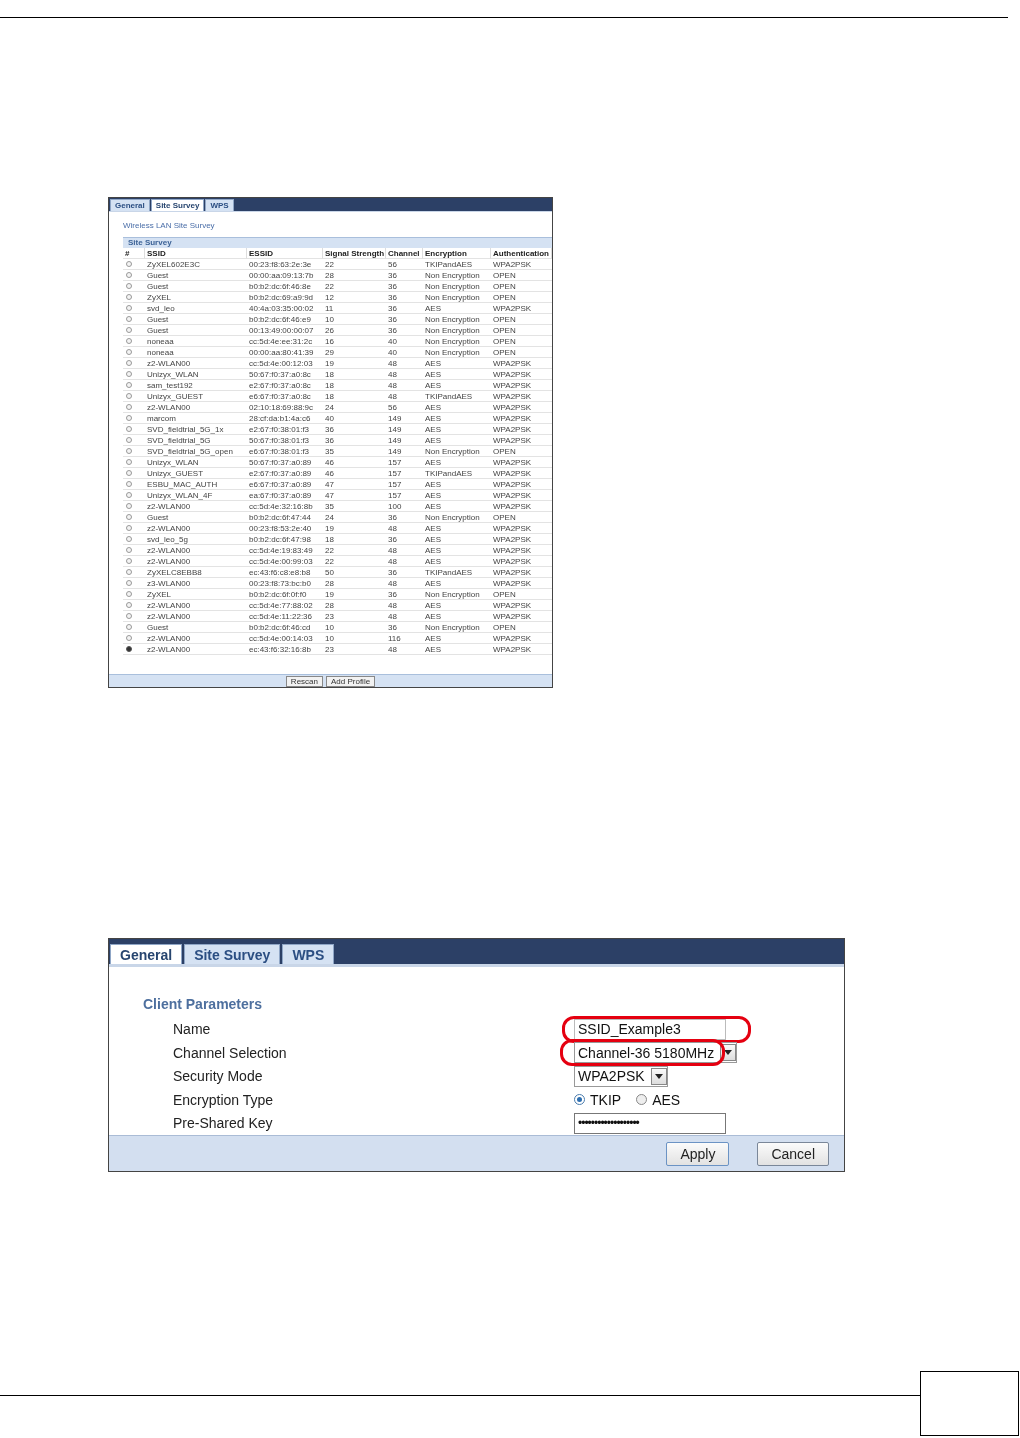  What do you see at coordinates (196, 308) in the screenshot?
I see `table-cell: svd_leo` at bounding box center [196, 308].